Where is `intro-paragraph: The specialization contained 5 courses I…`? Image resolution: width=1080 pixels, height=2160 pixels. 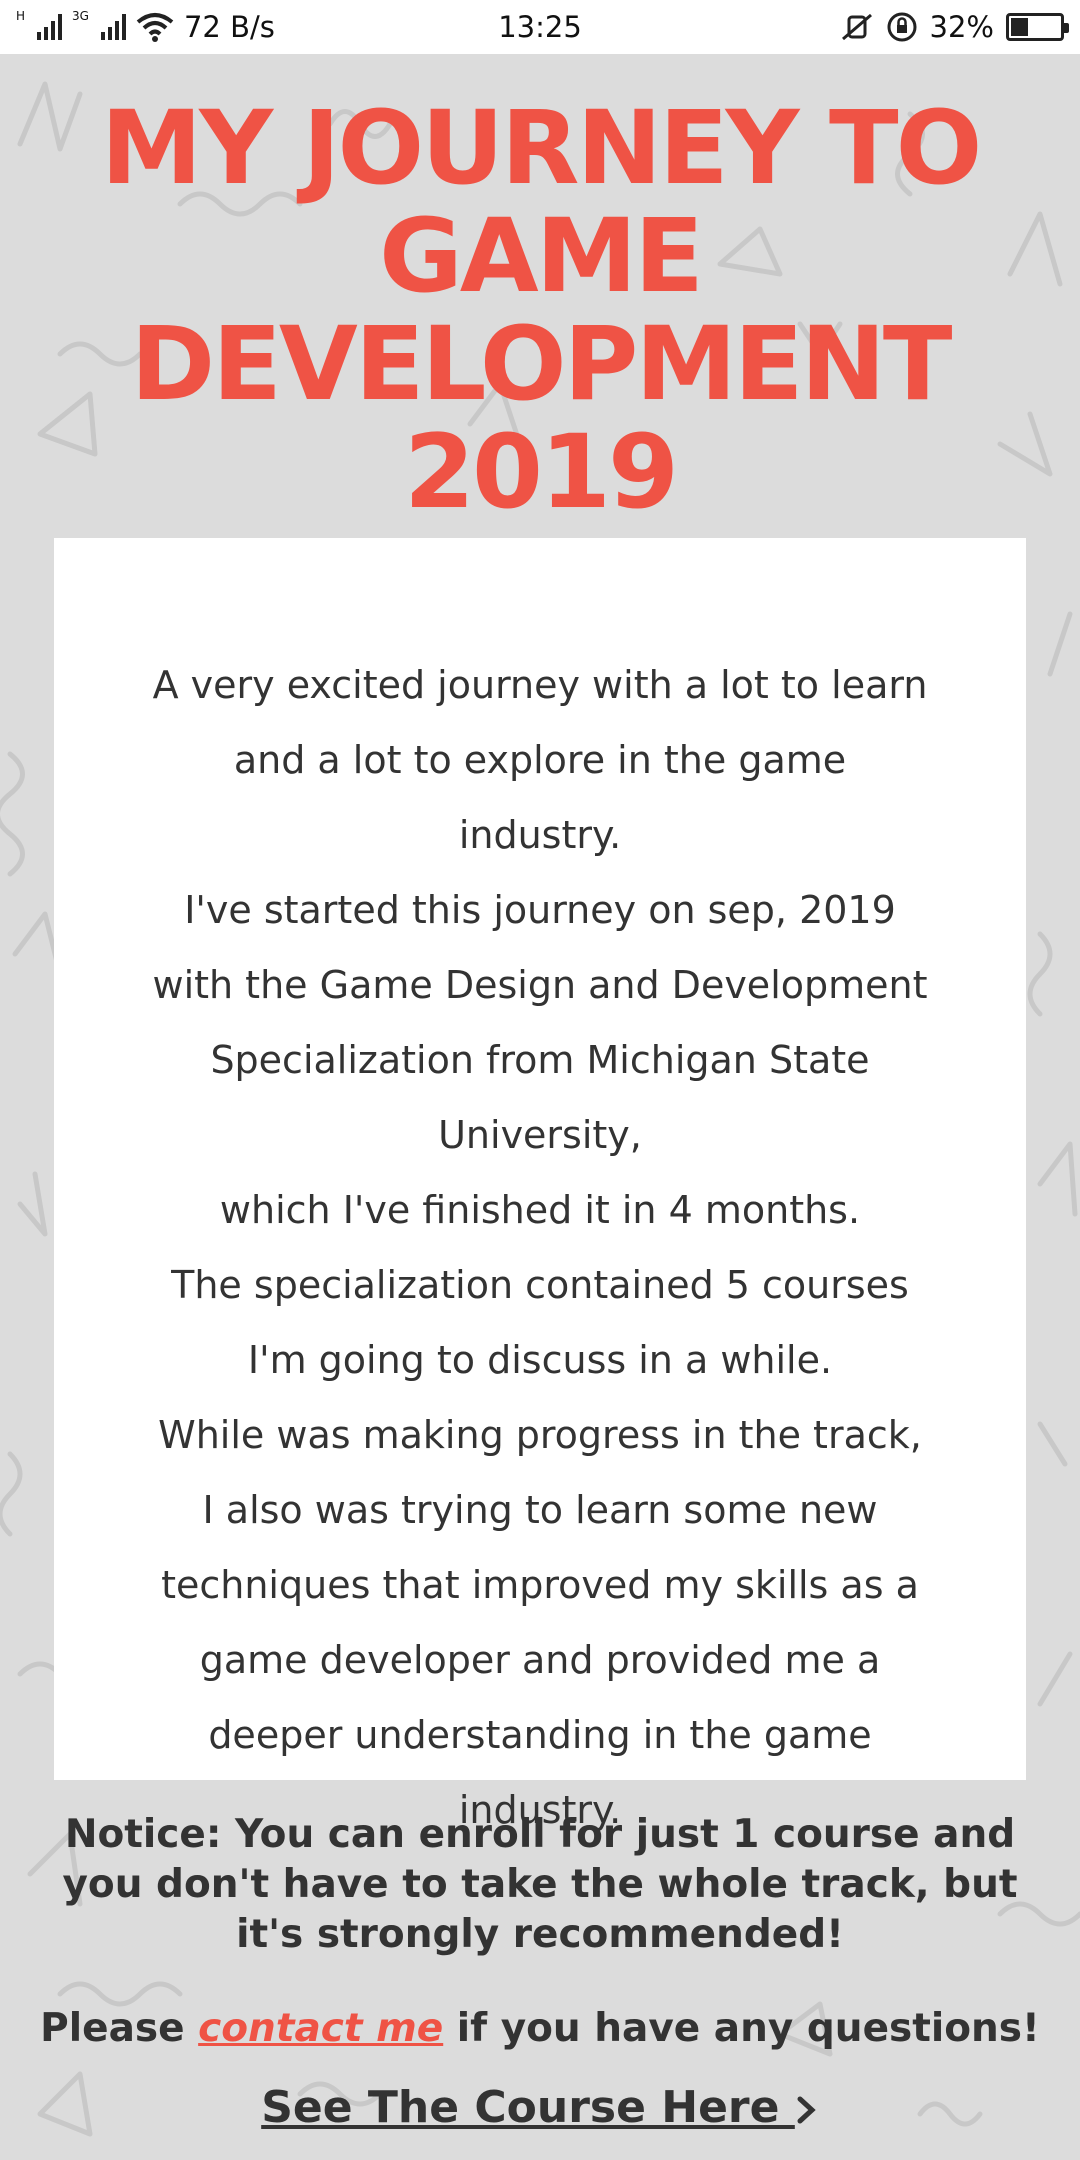
intro-paragraph: The specialization contained 5 courses I… is located at coordinates (540, 1322).